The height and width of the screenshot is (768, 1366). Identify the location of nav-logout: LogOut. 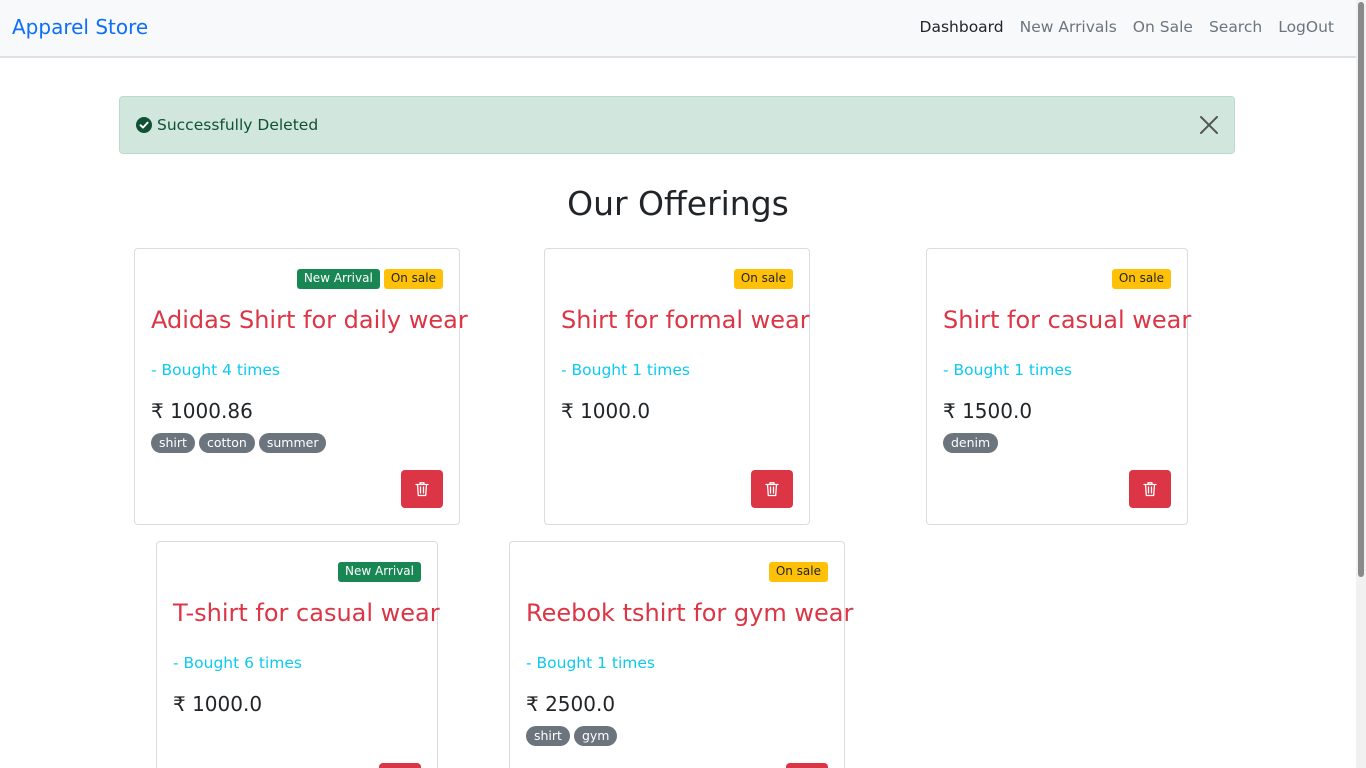
(1306, 27).